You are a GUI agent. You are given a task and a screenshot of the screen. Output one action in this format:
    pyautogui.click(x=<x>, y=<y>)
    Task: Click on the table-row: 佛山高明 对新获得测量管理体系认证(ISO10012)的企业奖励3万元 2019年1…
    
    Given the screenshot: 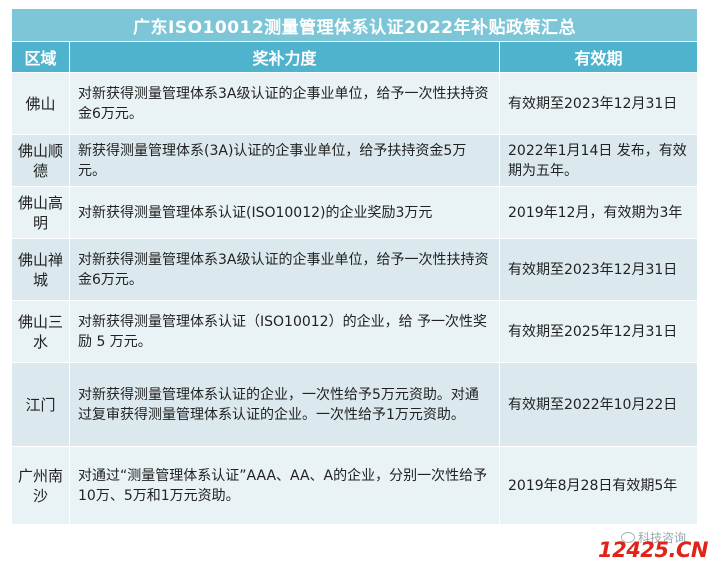 What is the action you would take?
    pyautogui.click(x=355, y=212)
    